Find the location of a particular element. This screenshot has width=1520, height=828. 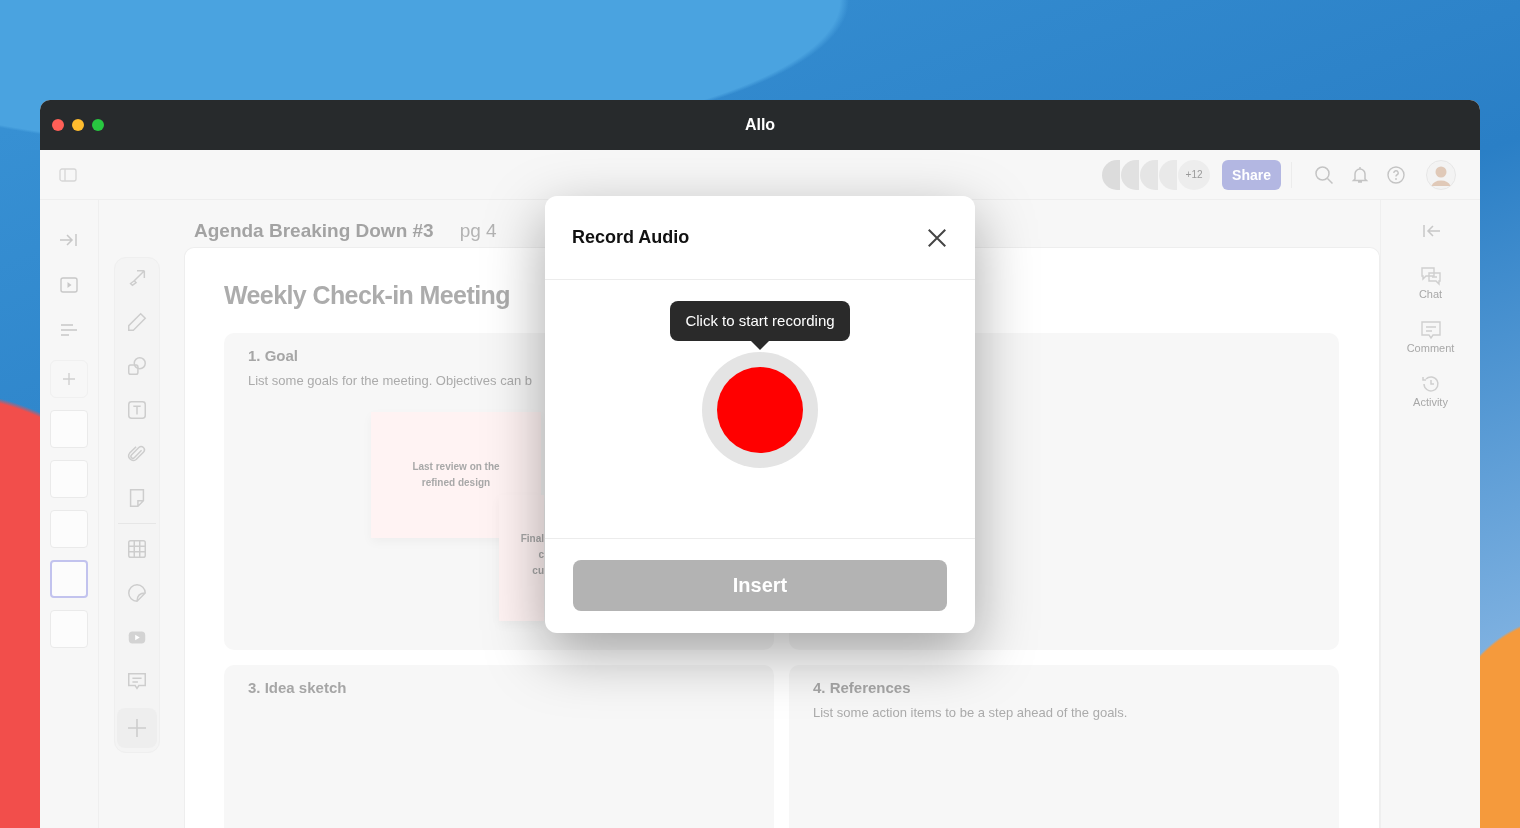

outline-icon is located at coordinates (69, 330).